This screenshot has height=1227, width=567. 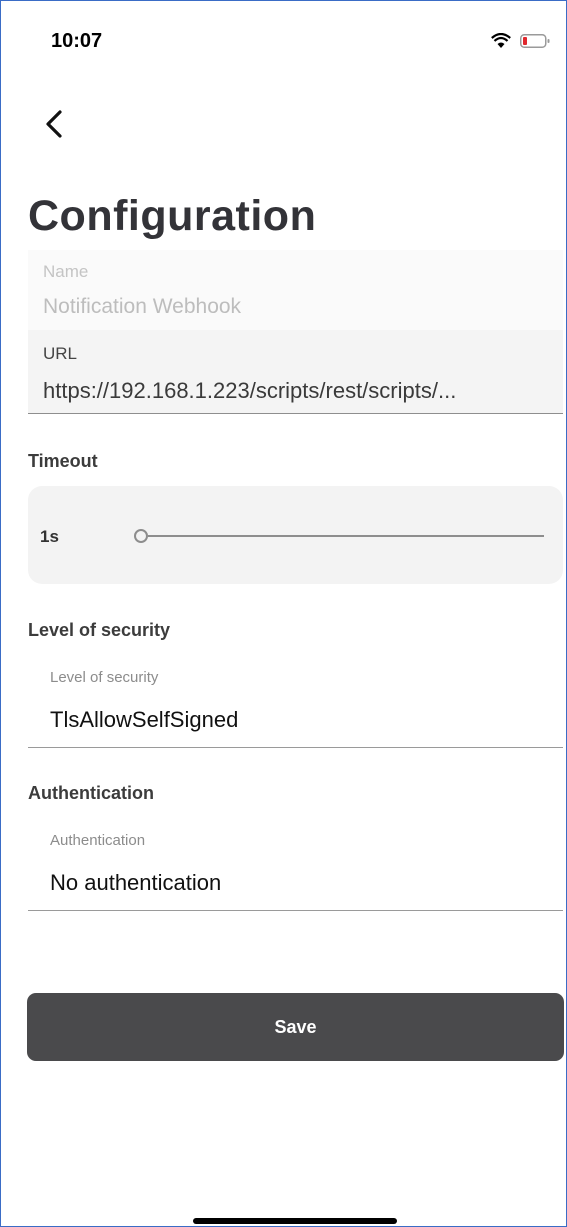 I want to click on save-button: Save, so click(x=295, y=1027).